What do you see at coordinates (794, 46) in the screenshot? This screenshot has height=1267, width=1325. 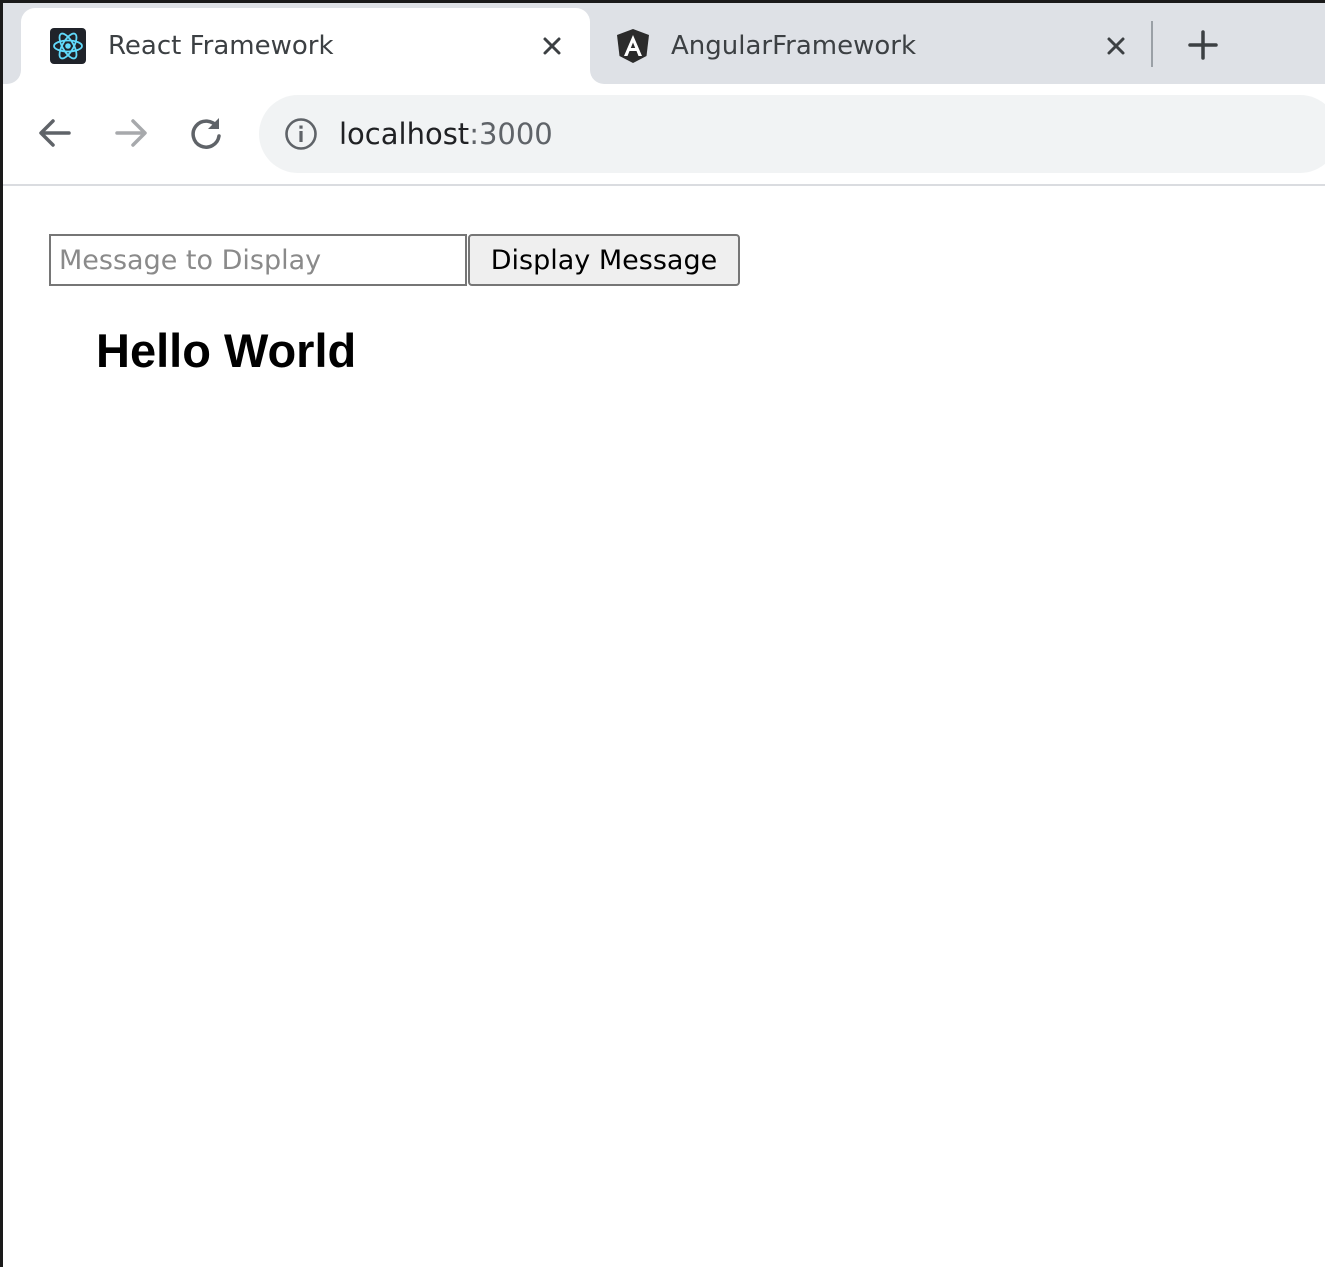 I see `tab-title: AngularFramework` at bounding box center [794, 46].